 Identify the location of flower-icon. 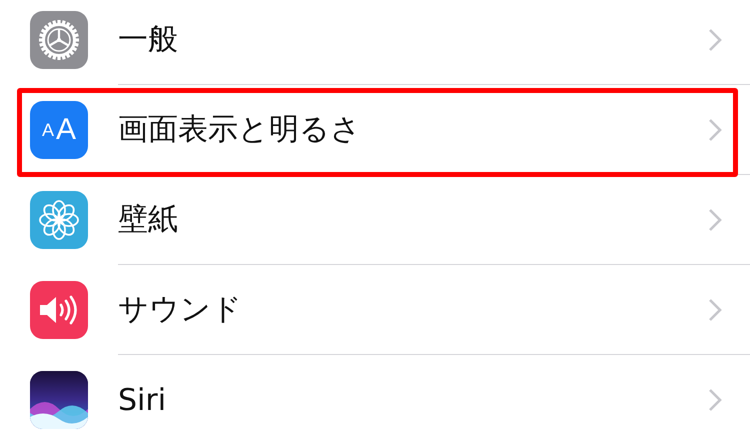
(59, 220).